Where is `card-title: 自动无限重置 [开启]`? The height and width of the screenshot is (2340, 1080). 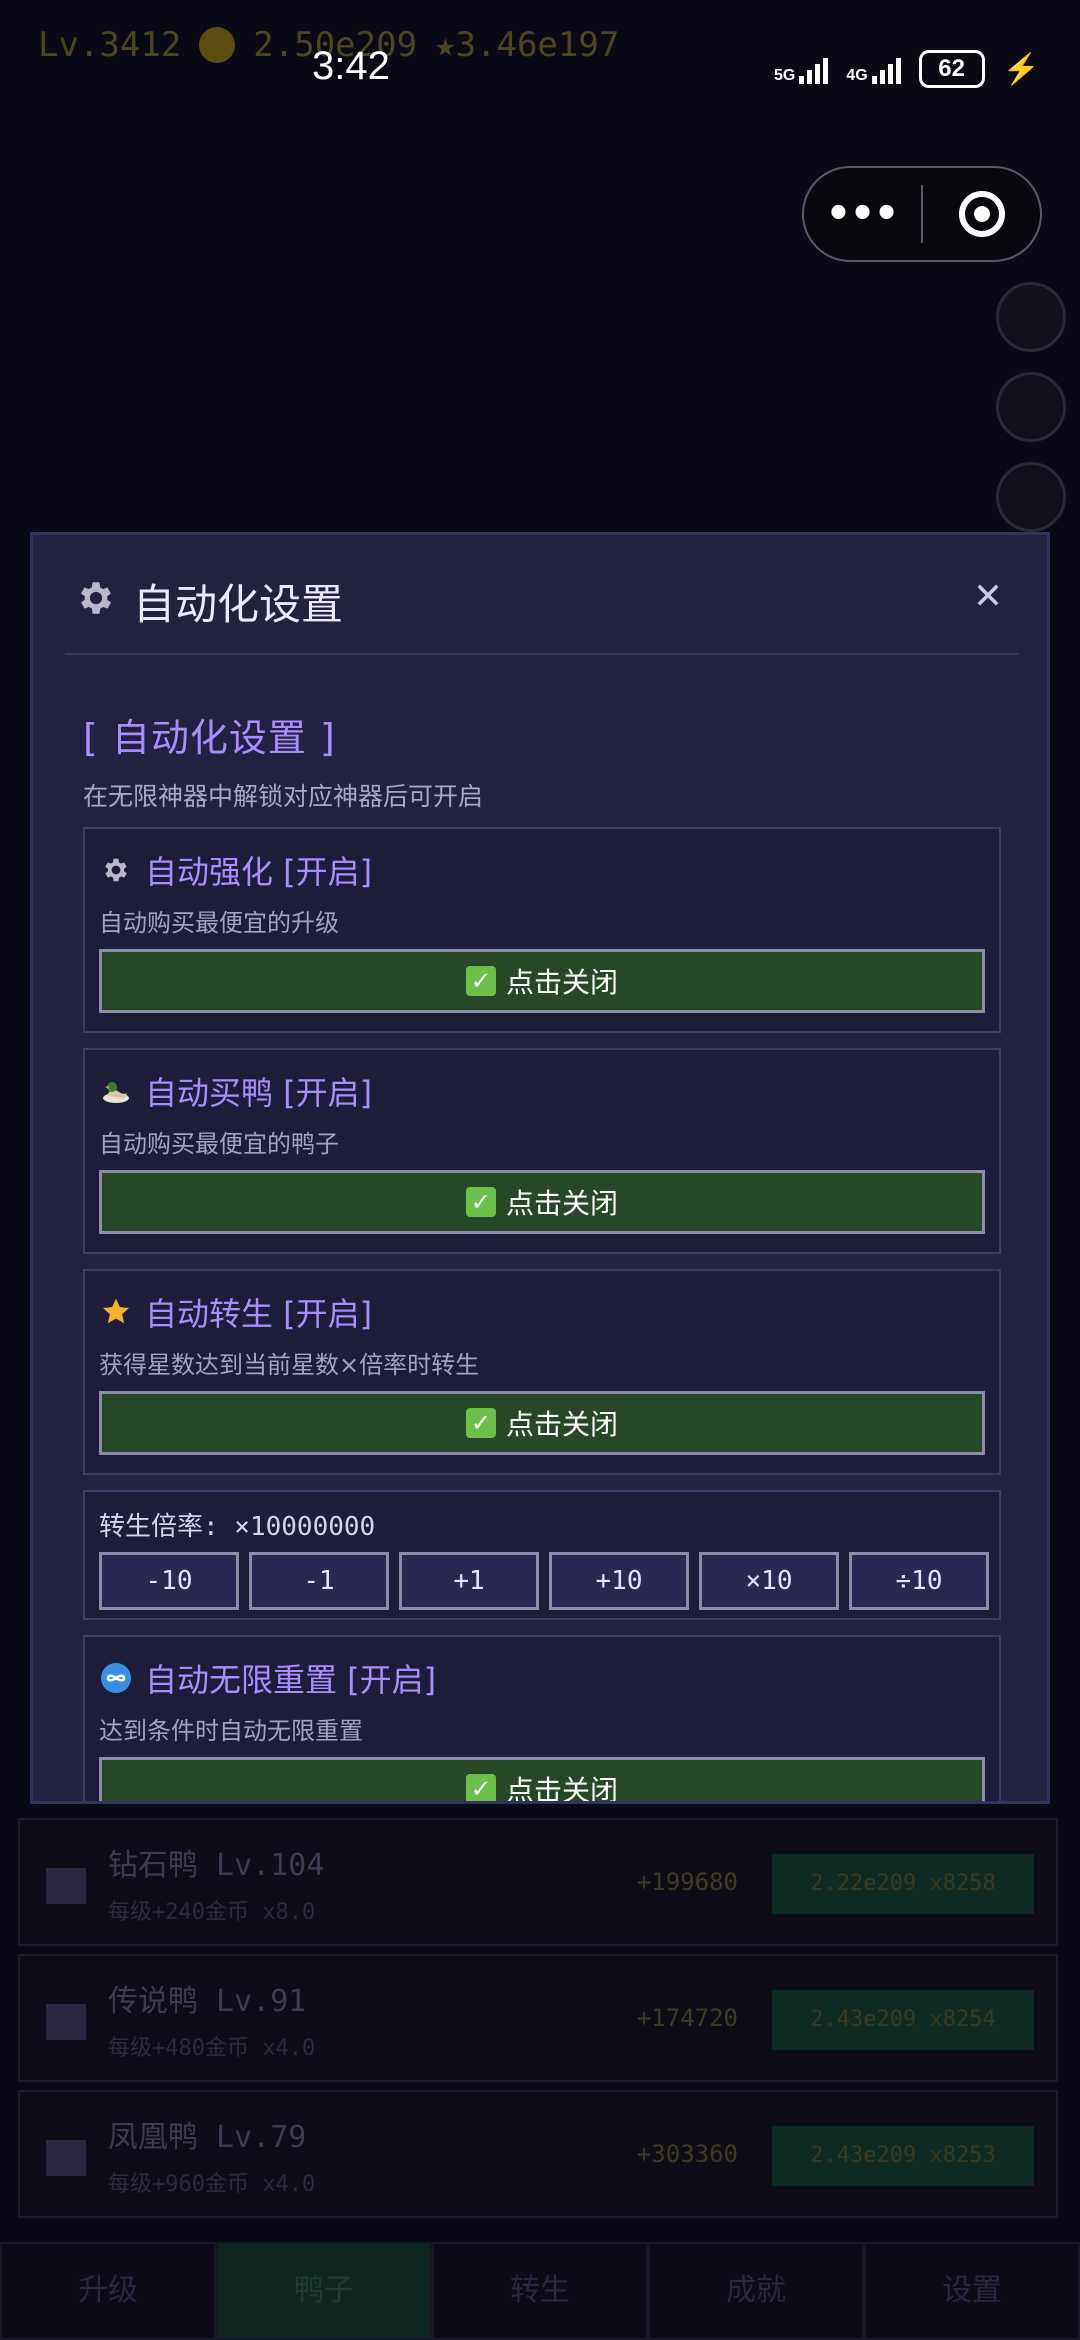 card-title: 自动无限重置 [开启] is located at coordinates (291, 1680).